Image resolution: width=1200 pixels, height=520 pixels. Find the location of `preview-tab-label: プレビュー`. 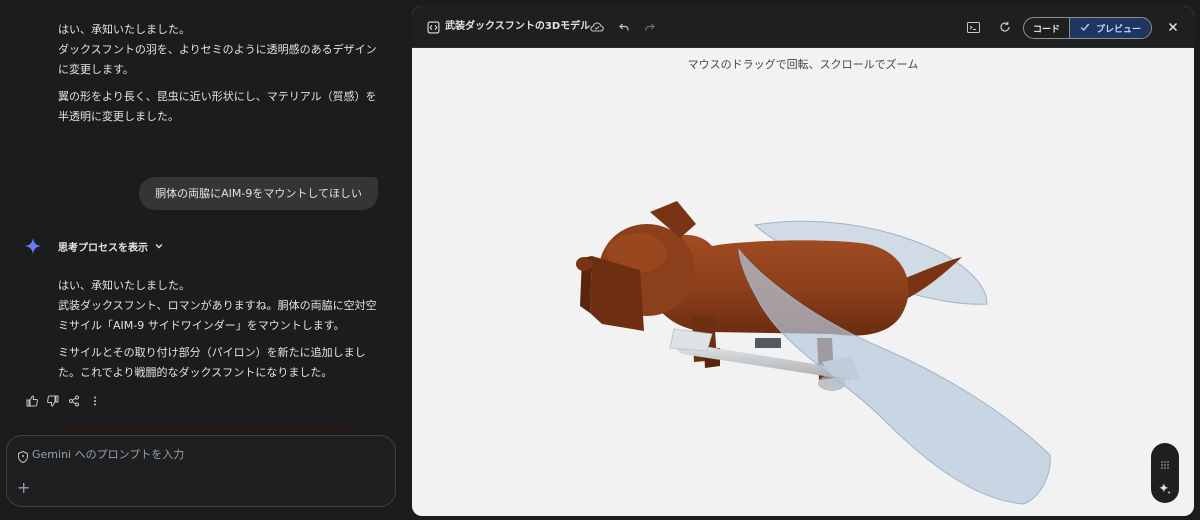

preview-tab-label: プレビュー is located at coordinates (1118, 29).